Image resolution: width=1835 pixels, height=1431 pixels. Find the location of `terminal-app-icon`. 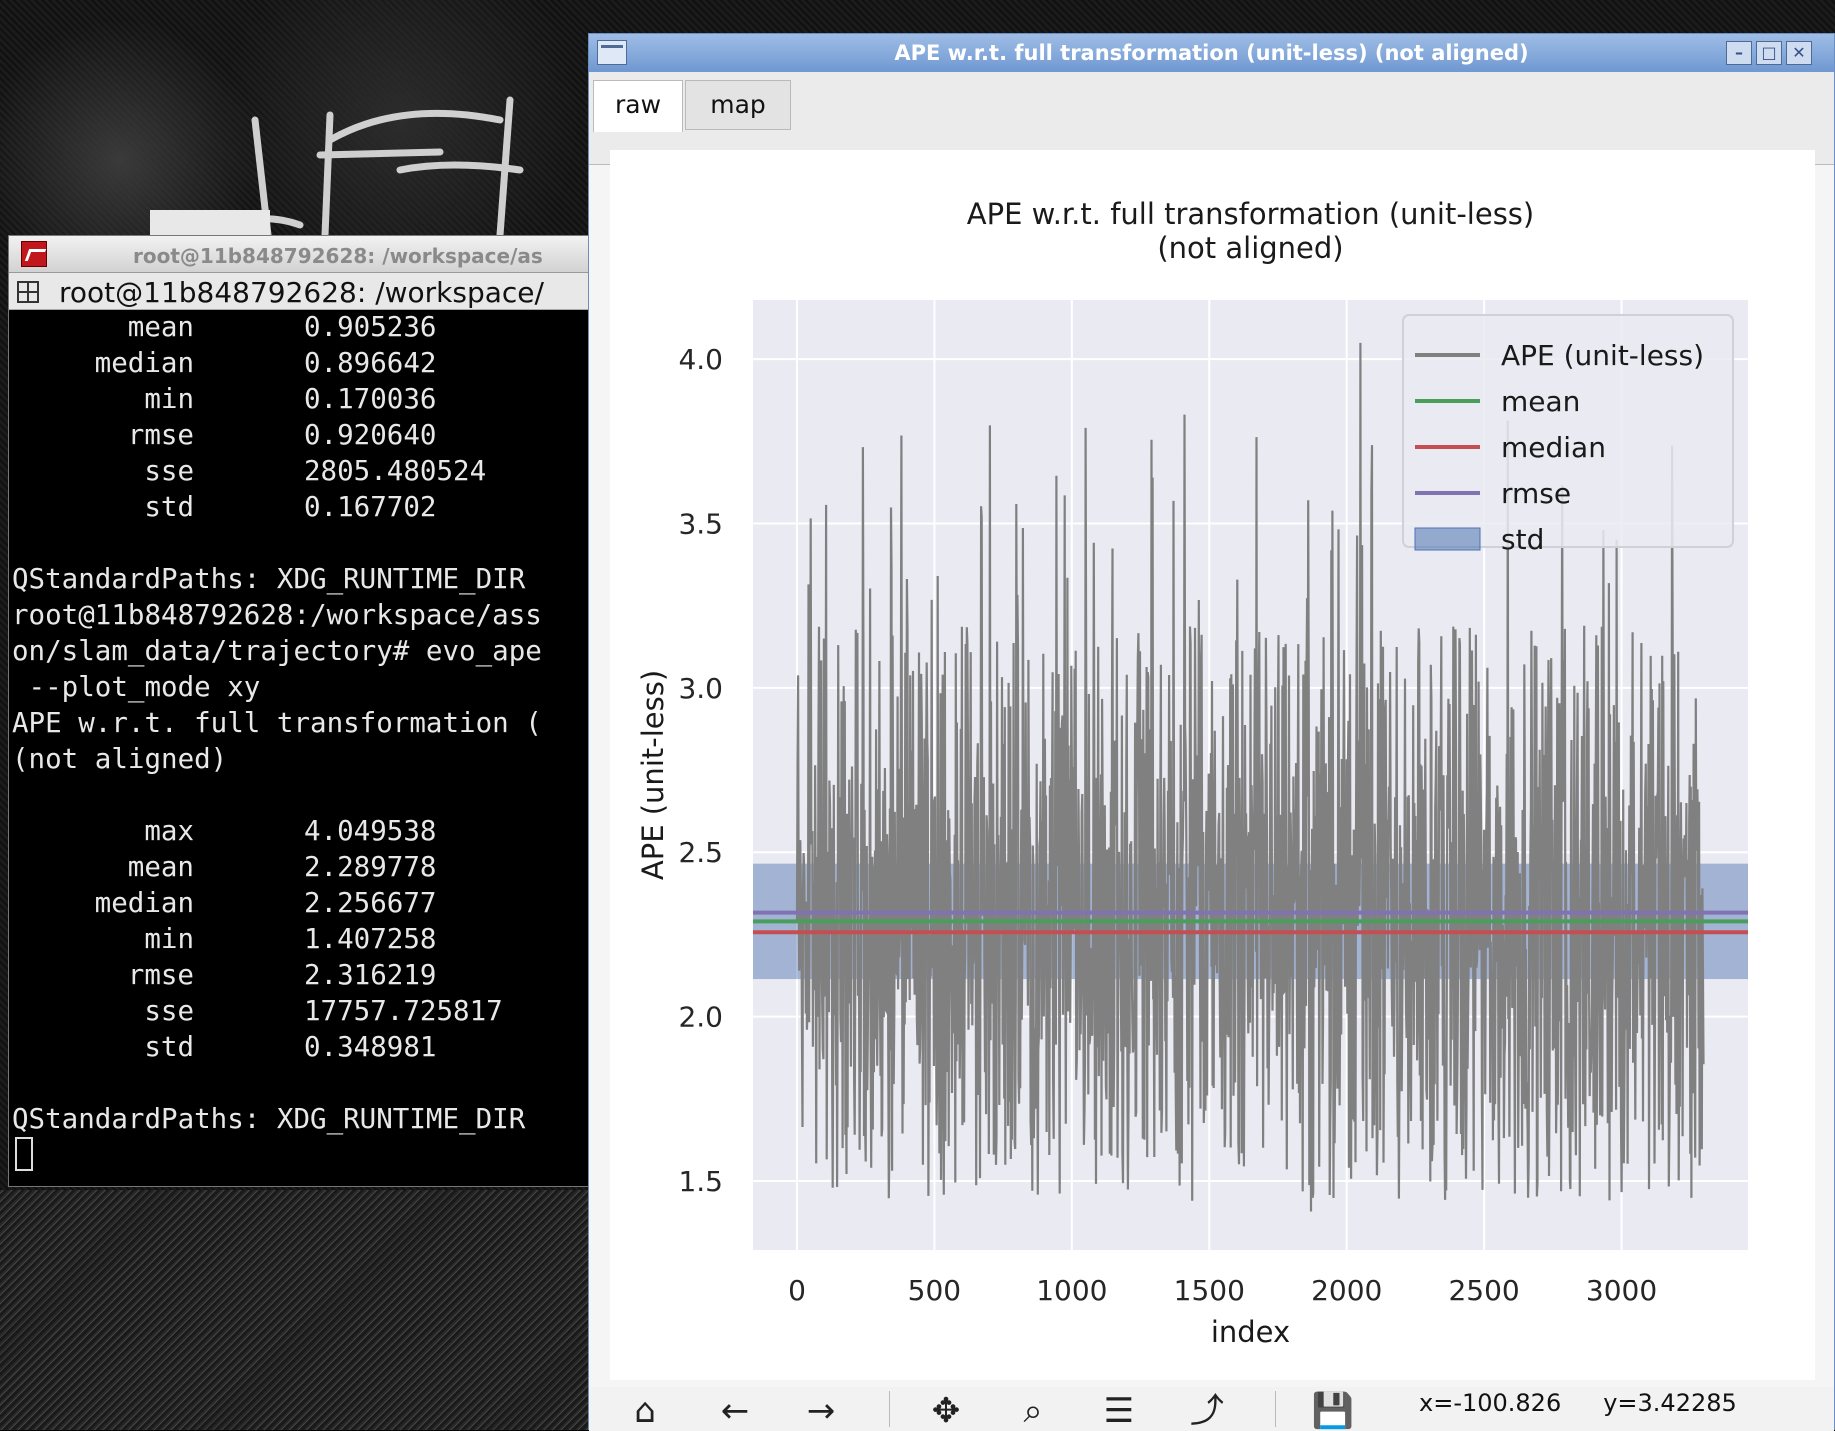

terminal-app-icon is located at coordinates (34, 254).